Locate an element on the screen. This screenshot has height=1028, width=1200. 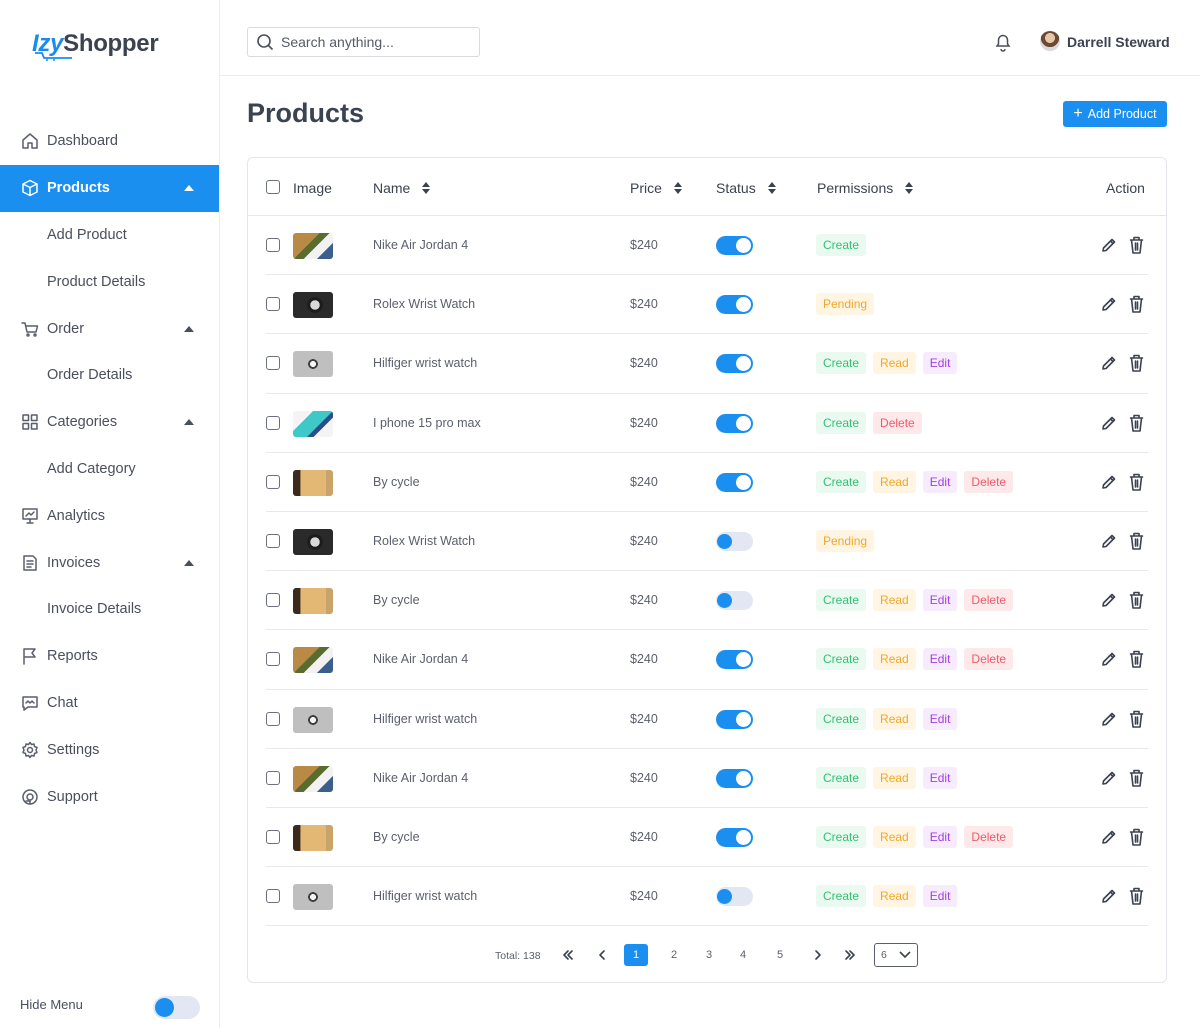
page-button-4: 4 is located at coordinates (743, 955).